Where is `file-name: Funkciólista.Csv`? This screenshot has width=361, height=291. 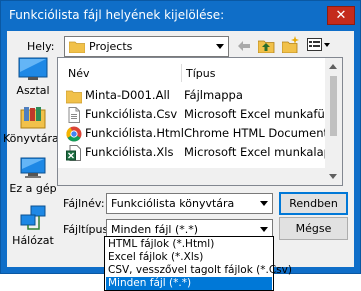 file-name: Funkciólista.Csv is located at coordinates (131, 114).